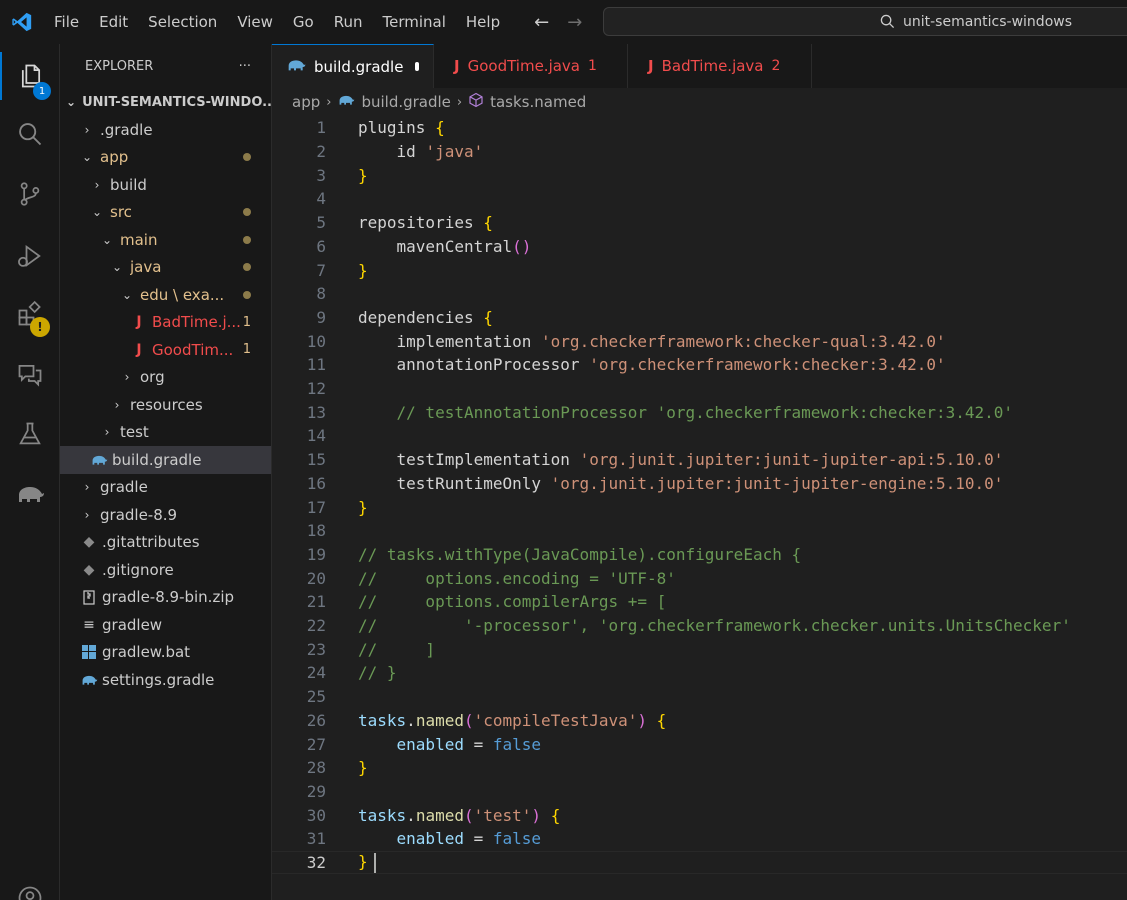 This screenshot has height=900, width=1127. Describe the element at coordinates (699, 531) in the screenshot. I see `code-line: 18` at that location.